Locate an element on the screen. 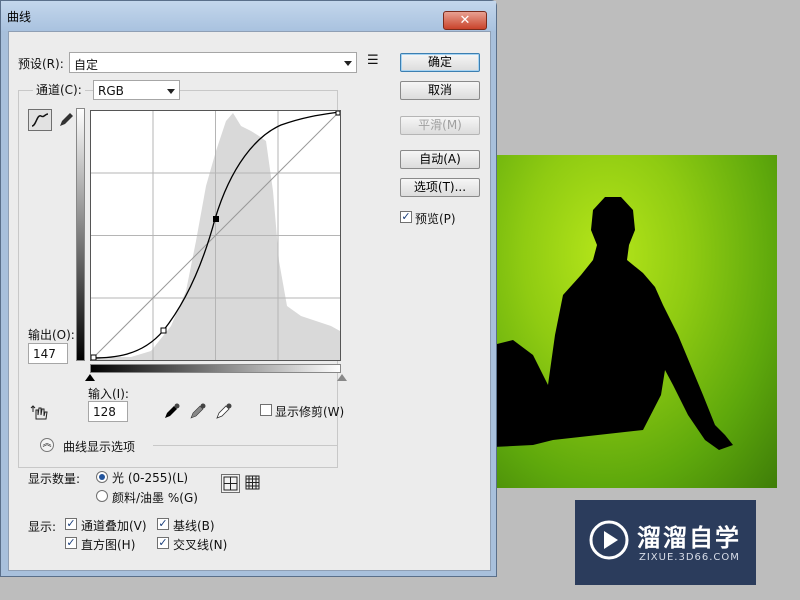 This screenshot has width=800, height=600. curve-display-options-heading: 曲线显示选项 is located at coordinates (99, 447).